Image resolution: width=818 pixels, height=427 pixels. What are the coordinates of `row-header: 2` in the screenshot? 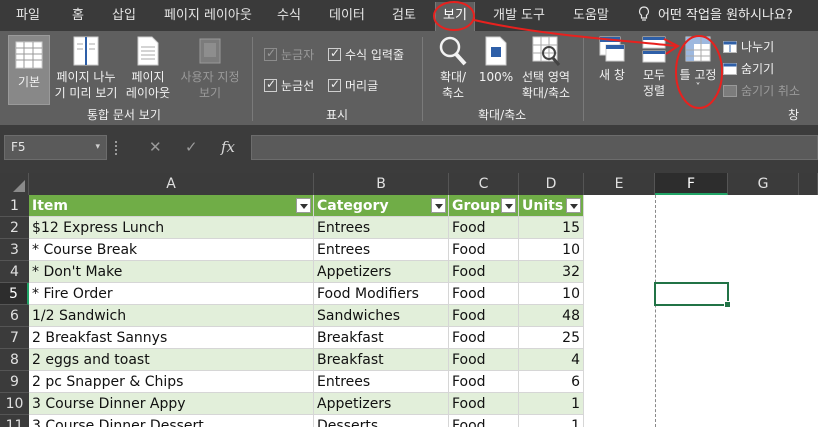 It's located at (14, 228).